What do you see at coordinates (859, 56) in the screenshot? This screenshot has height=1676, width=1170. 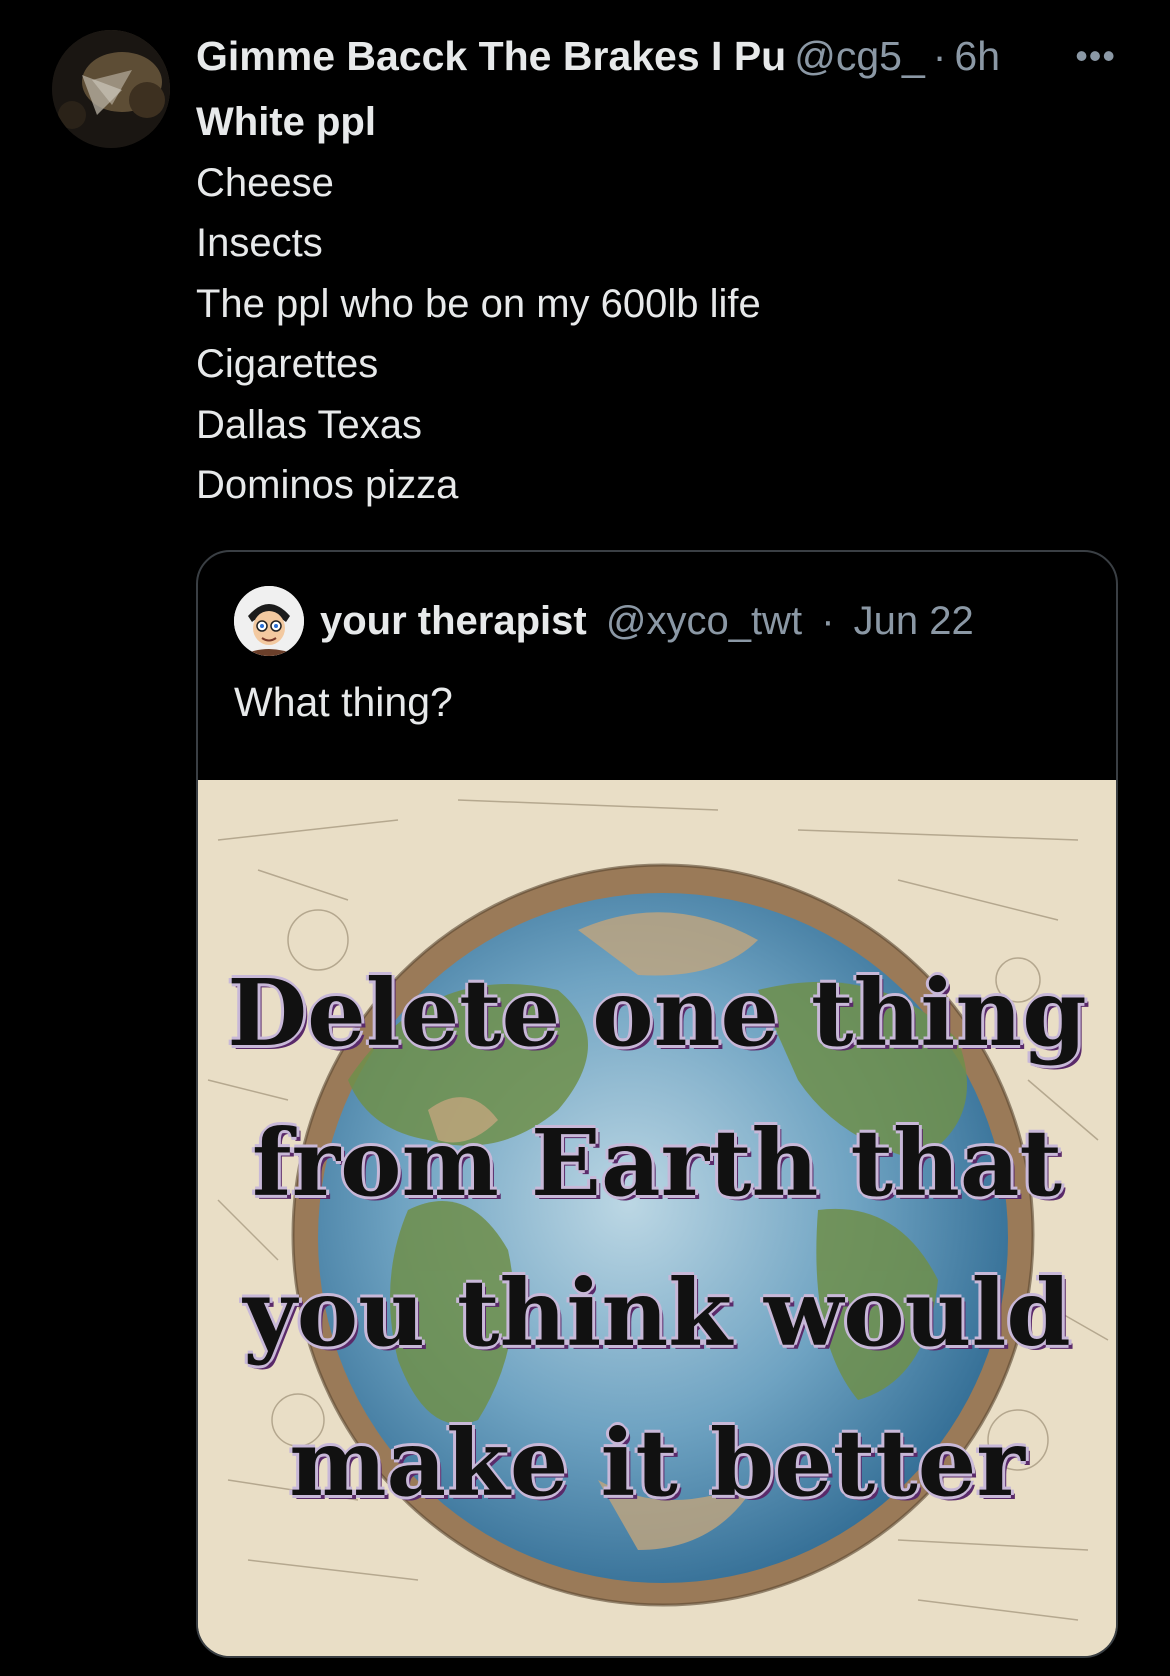 I see `author-handle: @cg5_` at bounding box center [859, 56].